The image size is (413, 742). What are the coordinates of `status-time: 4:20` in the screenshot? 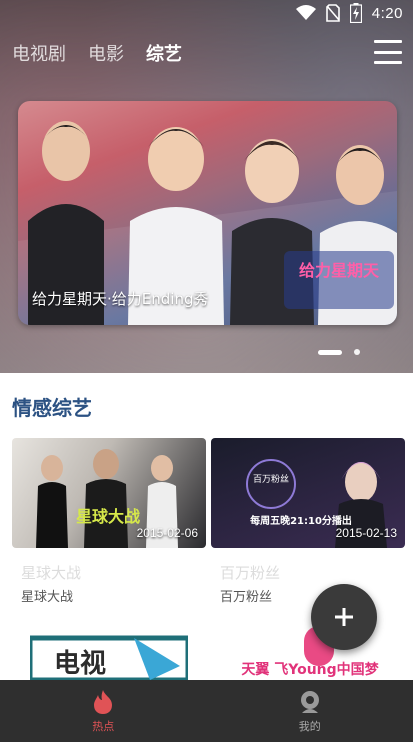 It's located at (387, 13).